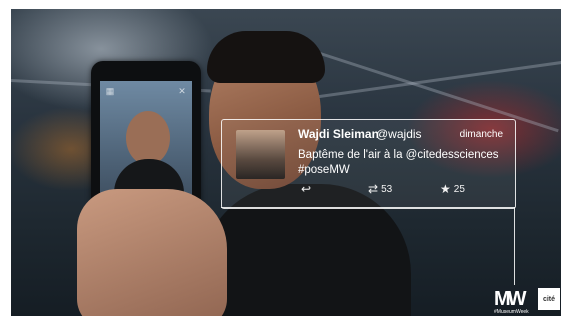 This screenshot has height=324, width=570. I want to click on museumweek-logo: MW, so click(510, 299).